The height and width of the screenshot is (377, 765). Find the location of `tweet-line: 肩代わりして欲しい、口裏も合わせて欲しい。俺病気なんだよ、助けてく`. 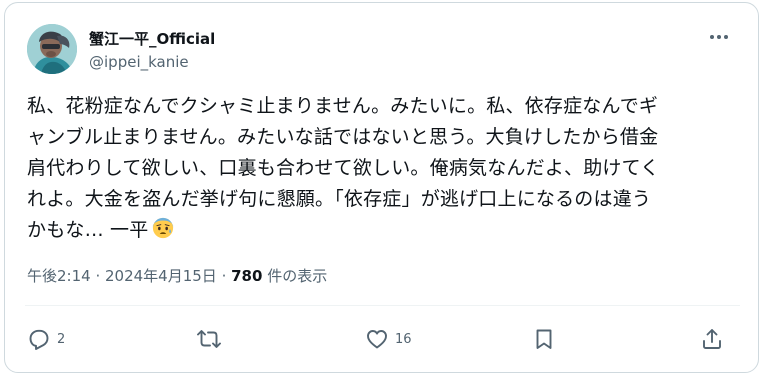

tweet-line: 肩代わりして欲しい、口裏も合わせて欲しい。俺病気なんだよ、助けてく is located at coordinates (343, 168).